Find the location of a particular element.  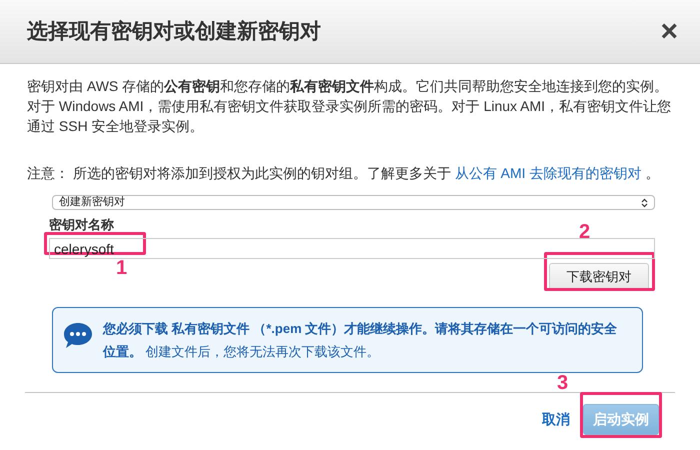

note-text: 注意： 所选的密钥对将添加到授权为此实例的钥对组。了解更多关于 从公有 AMI 去除现有的密钥对 。 is located at coordinates (343, 173).